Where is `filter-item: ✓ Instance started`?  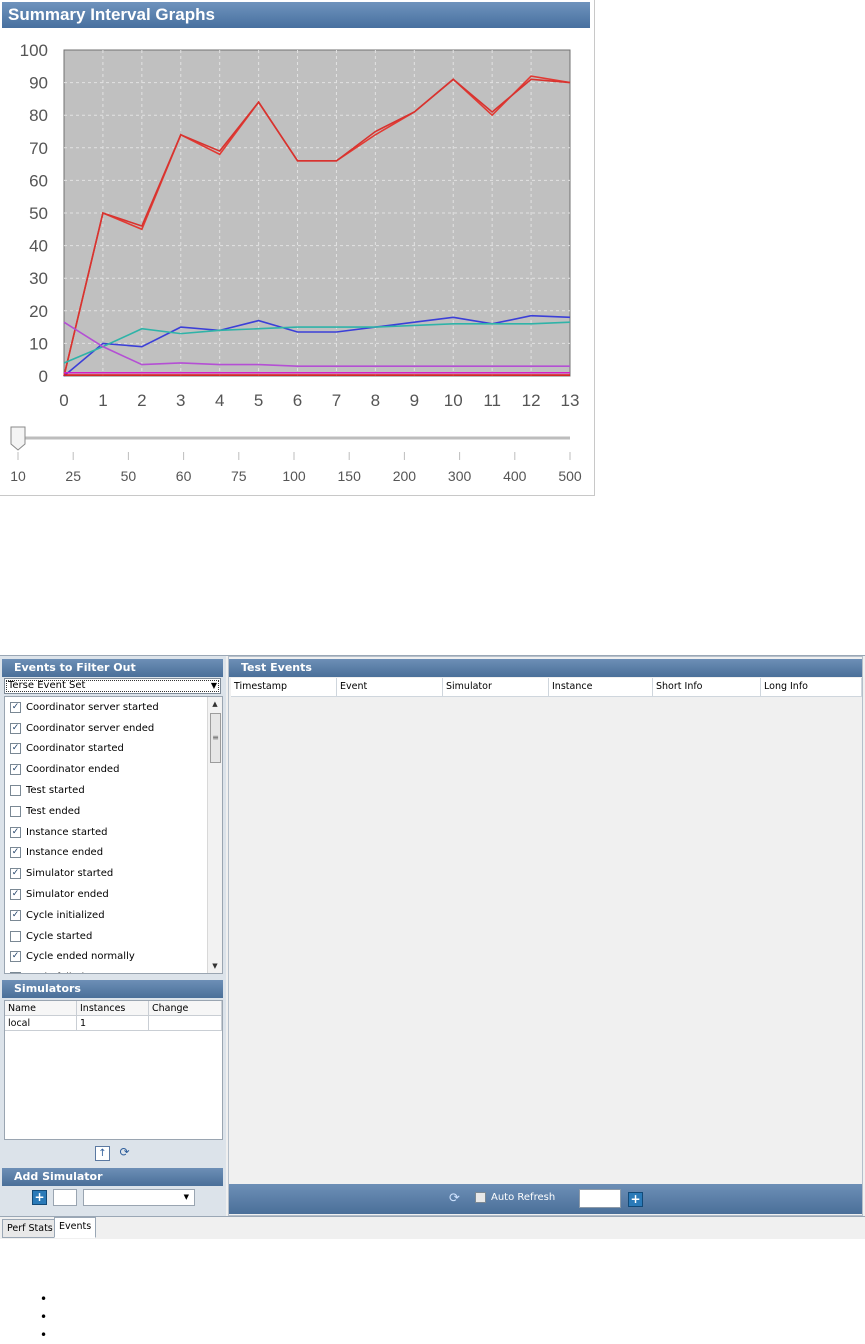
filter-item: ✓ Instance started is located at coordinates (106, 832).